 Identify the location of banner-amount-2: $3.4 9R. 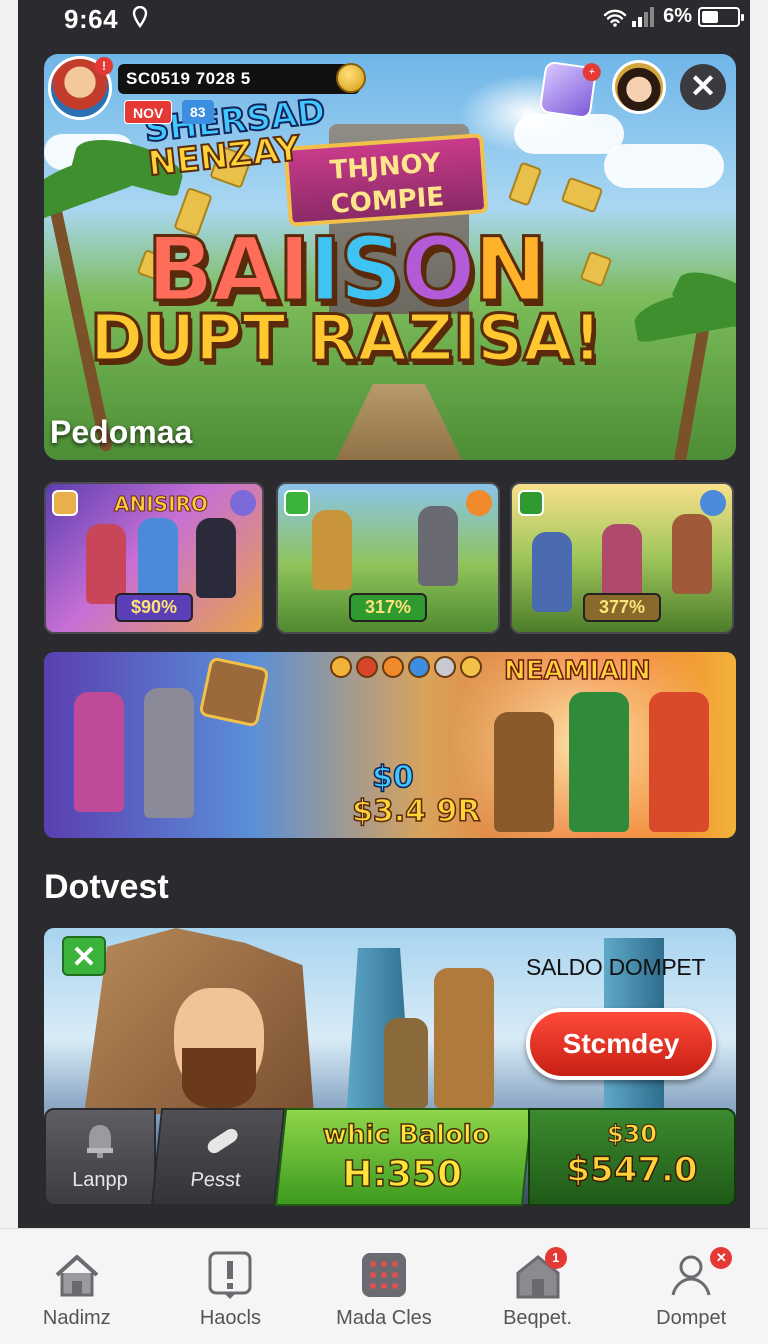
(416, 811).